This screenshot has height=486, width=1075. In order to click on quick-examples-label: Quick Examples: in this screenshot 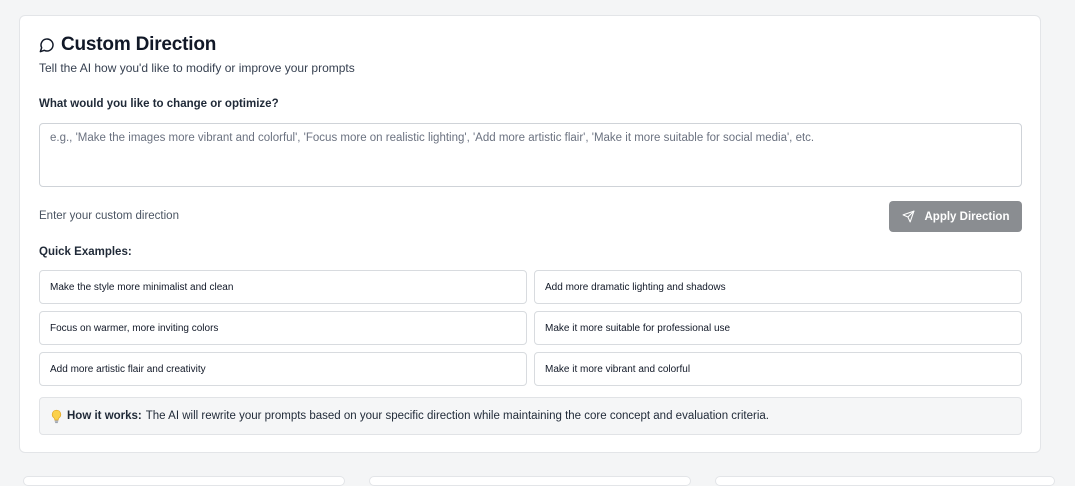, I will do `click(85, 252)`.